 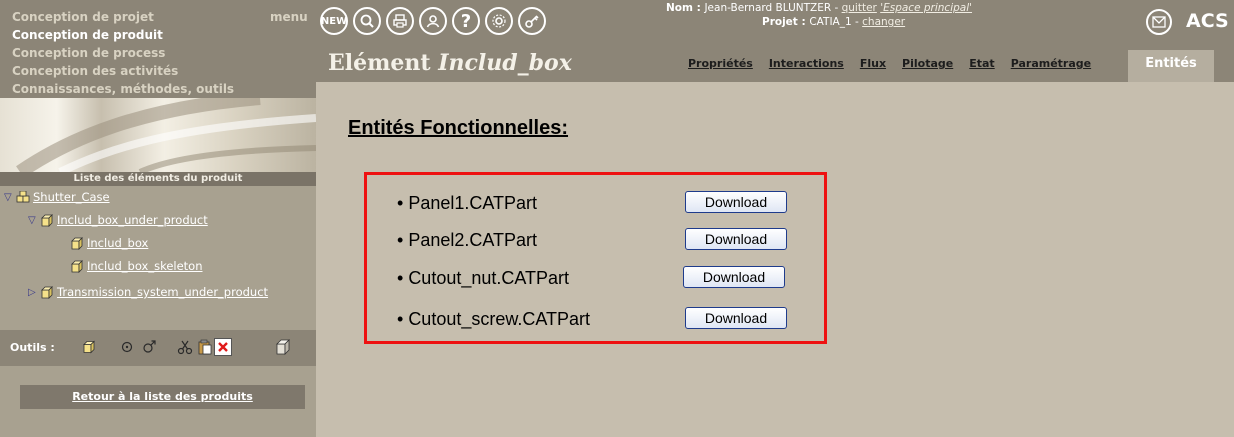 I want to click on help-icon: ?, so click(x=466, y=21).